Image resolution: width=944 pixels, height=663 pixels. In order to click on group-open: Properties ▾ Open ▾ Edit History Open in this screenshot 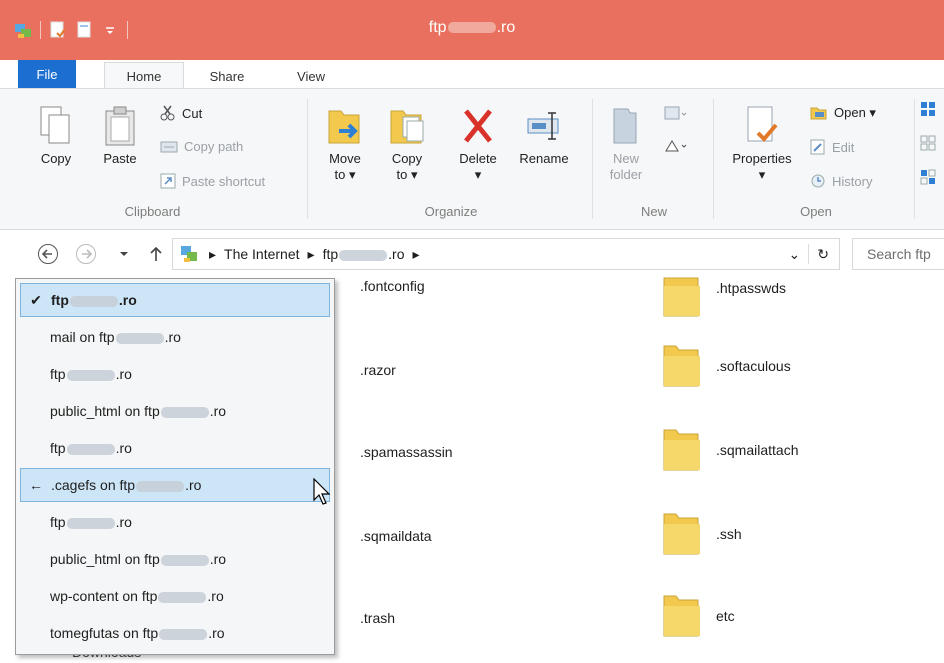, I will do `click(816, 159)`.